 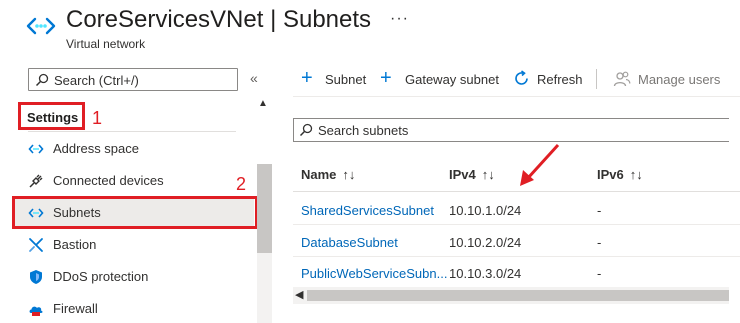 I want to click on add-gateway-subnet-label: Gateway subnet, so click(x=452, y=79).